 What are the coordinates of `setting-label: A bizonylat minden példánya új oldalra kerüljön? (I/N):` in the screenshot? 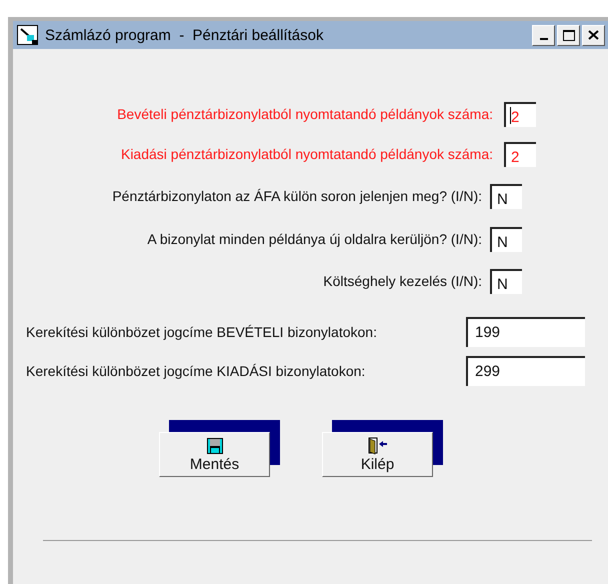 It's located at (314, 239).